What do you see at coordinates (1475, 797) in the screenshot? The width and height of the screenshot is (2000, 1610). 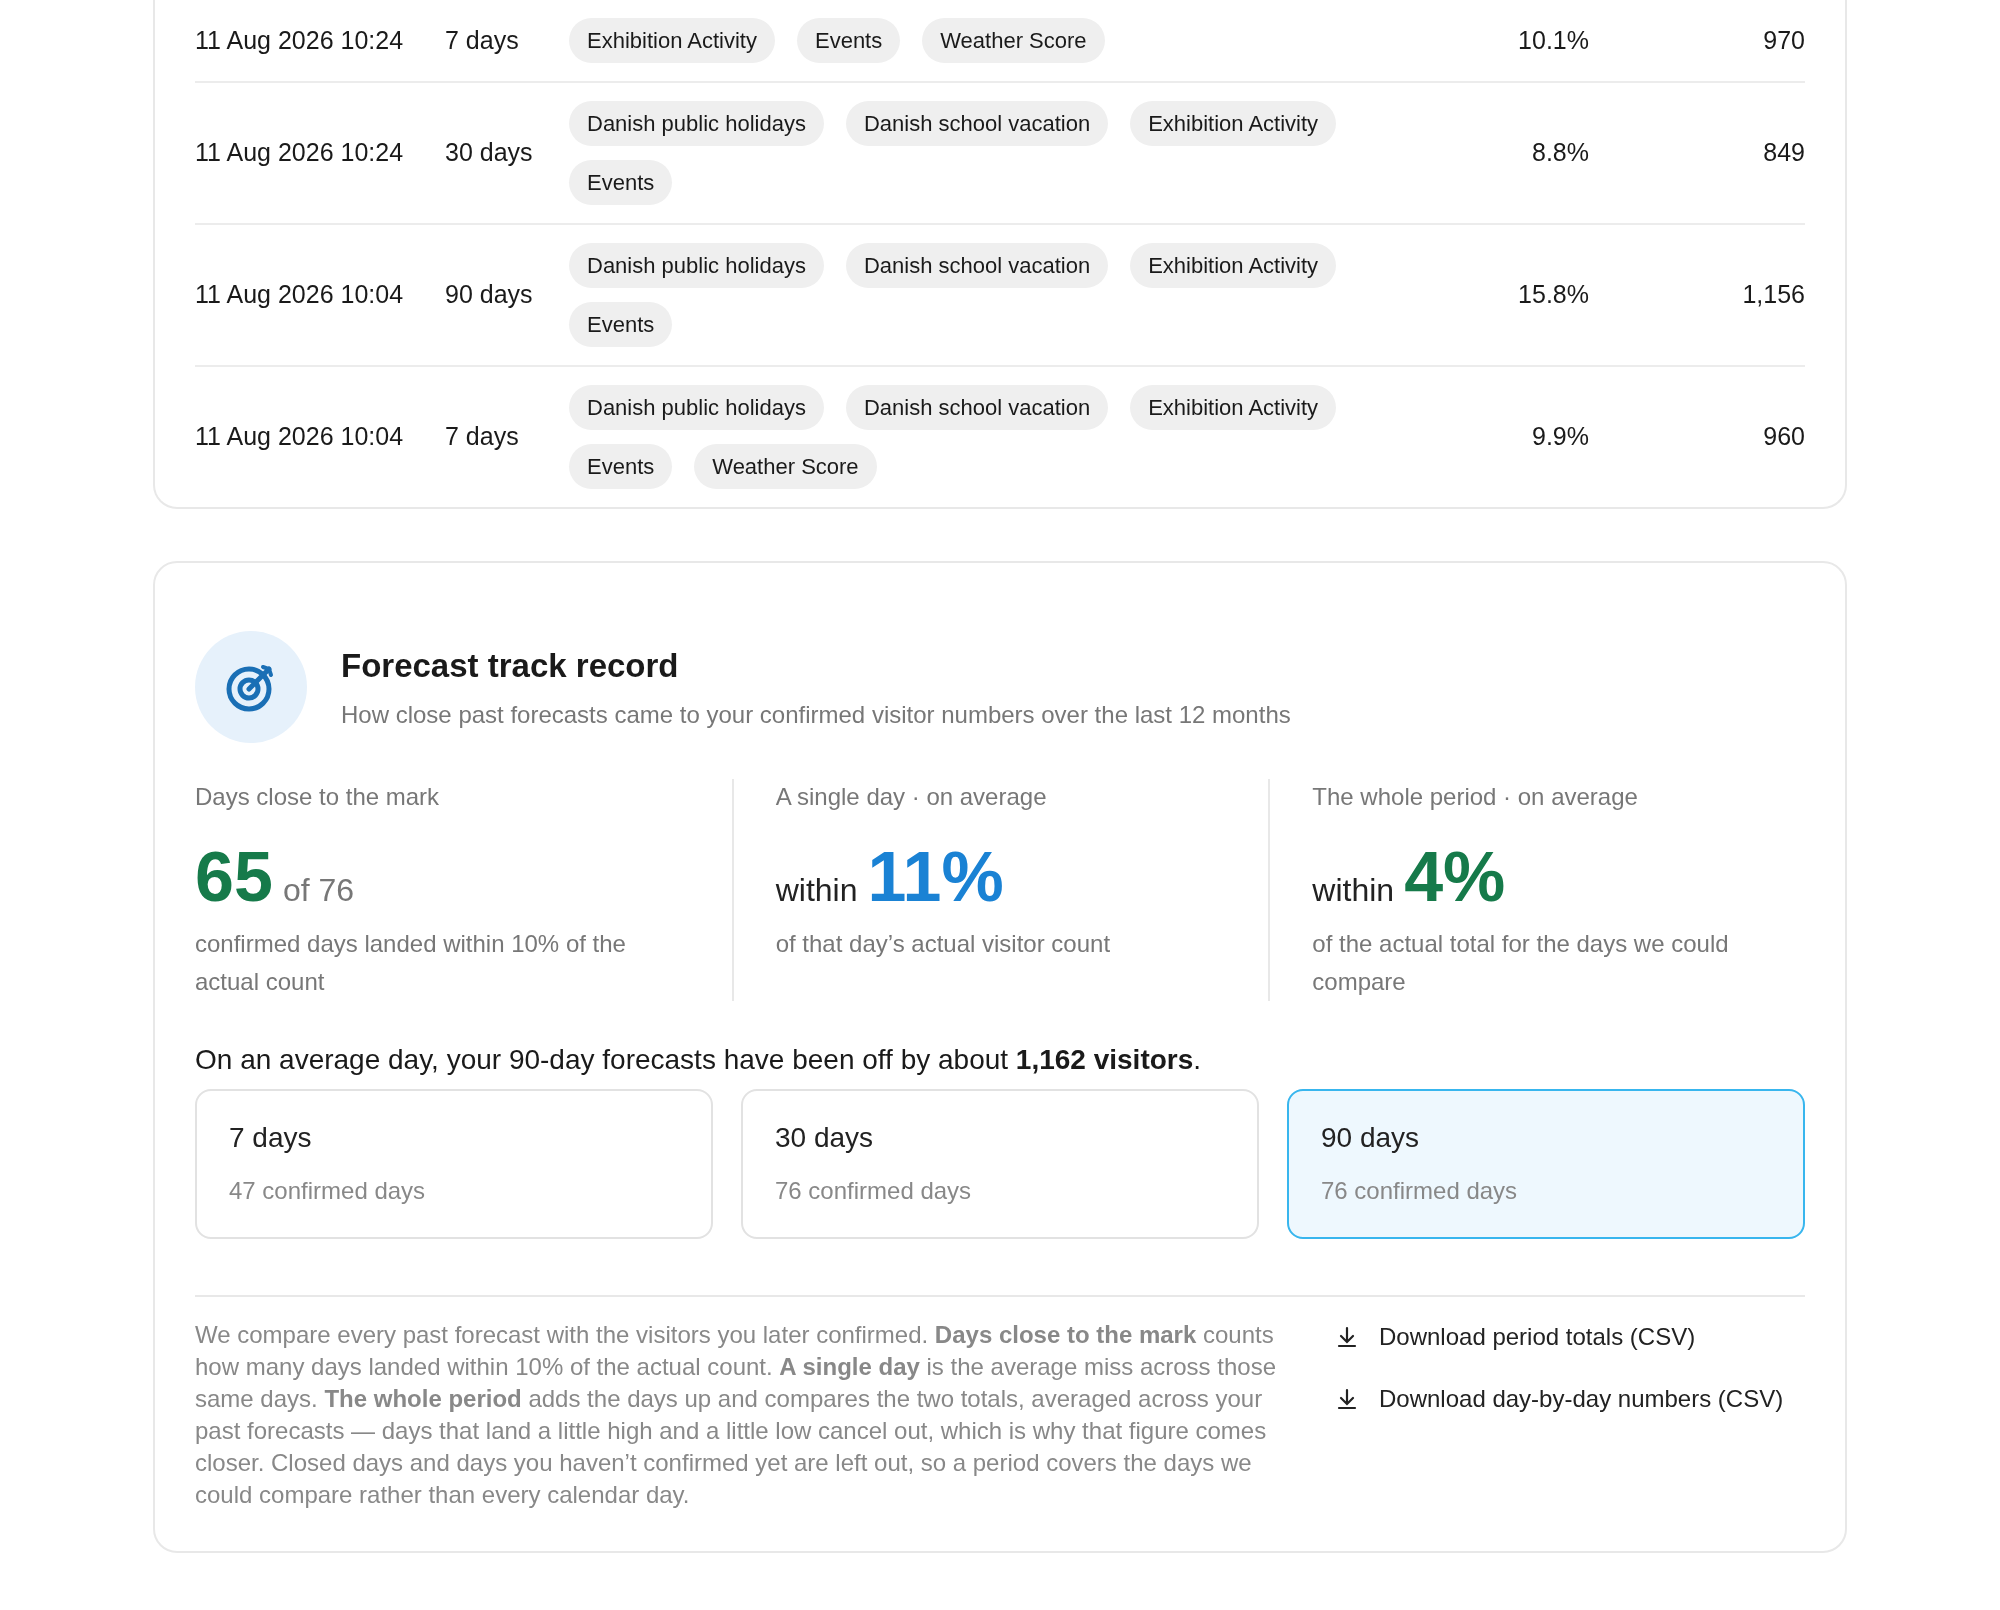 I see `stat-label: The whole period · on average` at bounding box center [1475, 797].